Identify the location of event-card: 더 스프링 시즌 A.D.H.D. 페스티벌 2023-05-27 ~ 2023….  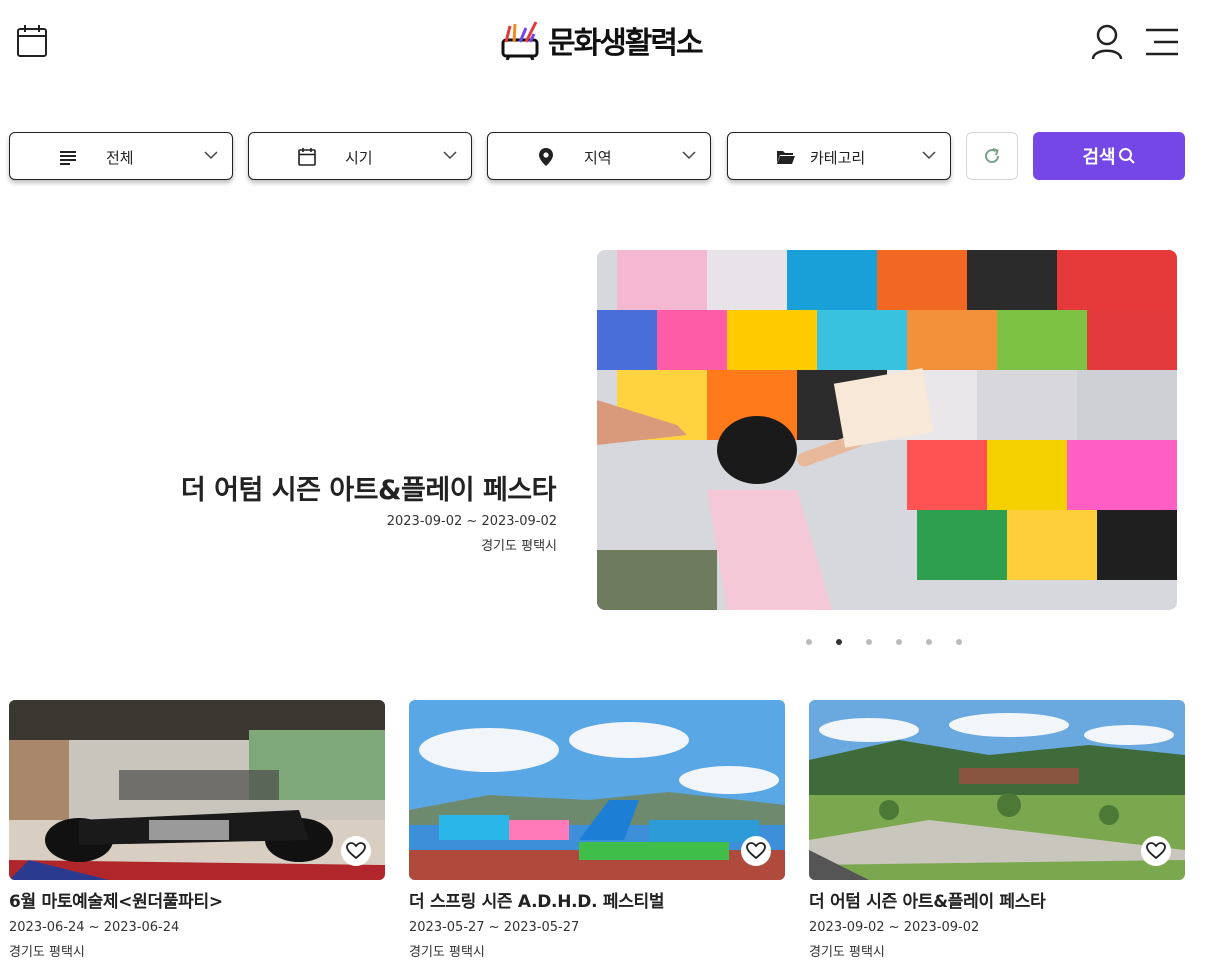
(597, 830).